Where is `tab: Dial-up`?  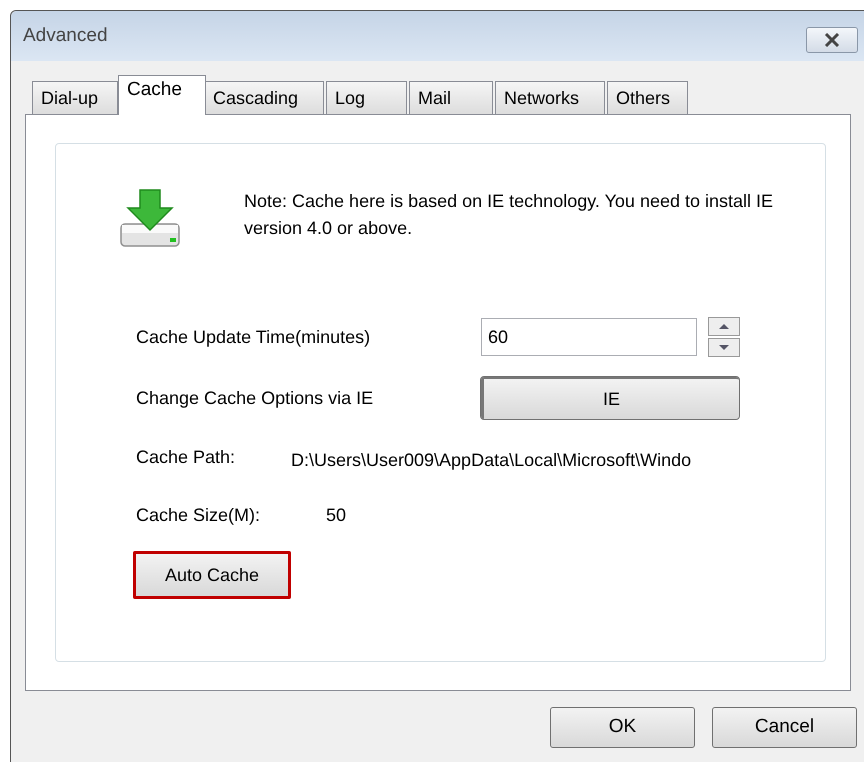 tab: Dial-up is located at coordinates (75, 97).